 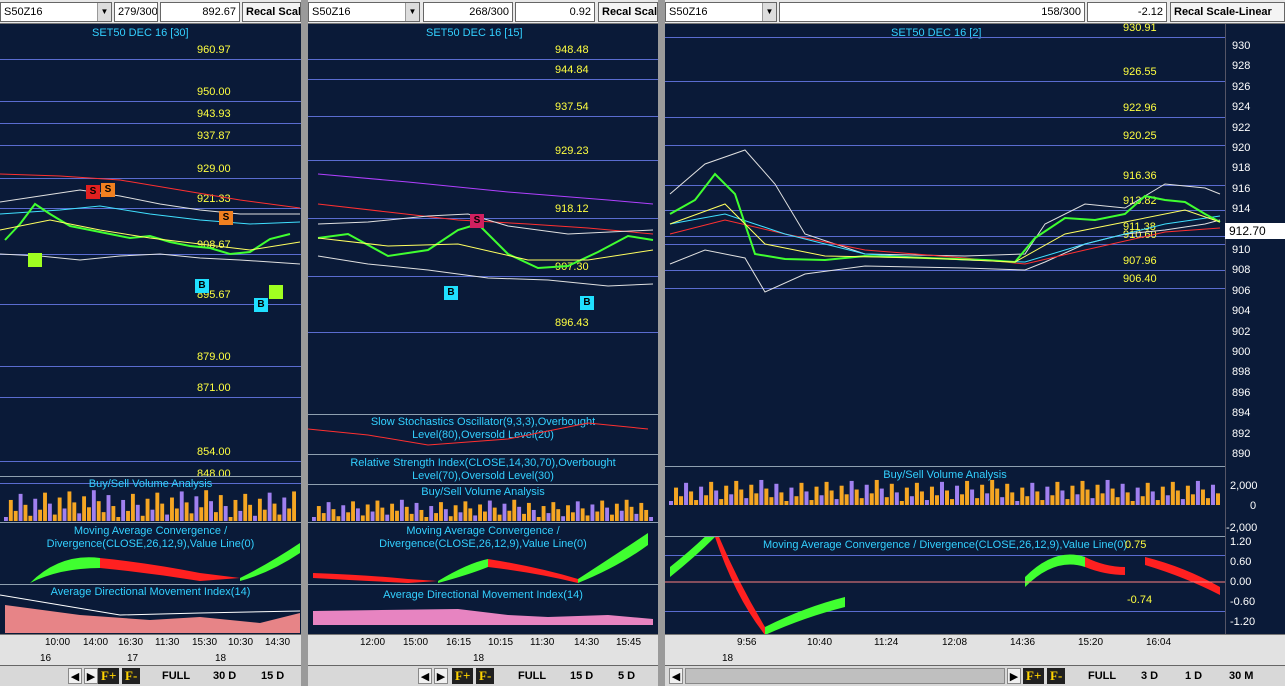 What do you see at coordinates (626, 676) in the screenshot?
I see `period-button: 5 D` at bounding box center [626, 676].